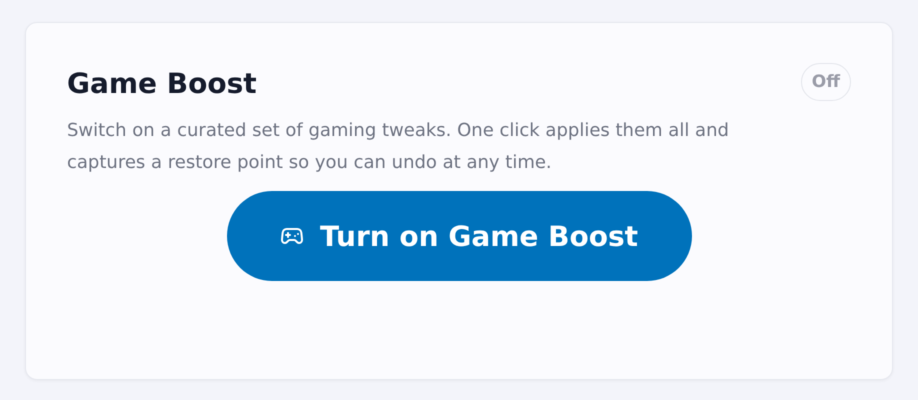 The width and height of the screenshot is (918, 400). What do you see at coordinates (162, 83) in the screenshot?
I see `card-title: Game Boost` at bounding box center [162, 83].